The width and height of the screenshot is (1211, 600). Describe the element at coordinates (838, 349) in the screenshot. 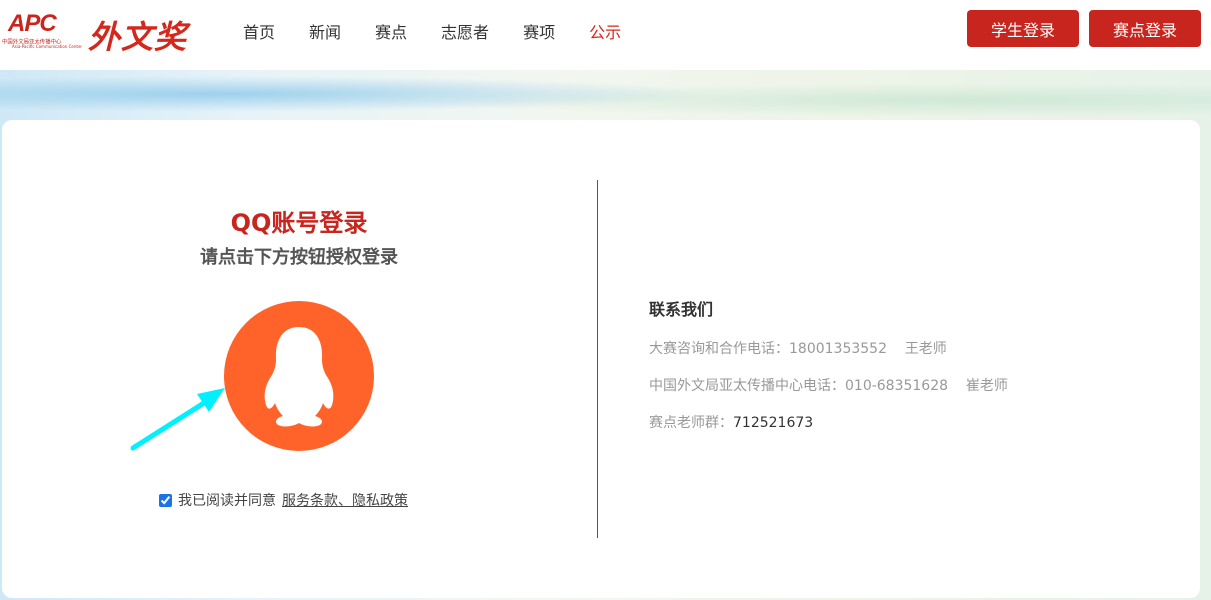

I see `contact-phone: 18001353552` at that location.